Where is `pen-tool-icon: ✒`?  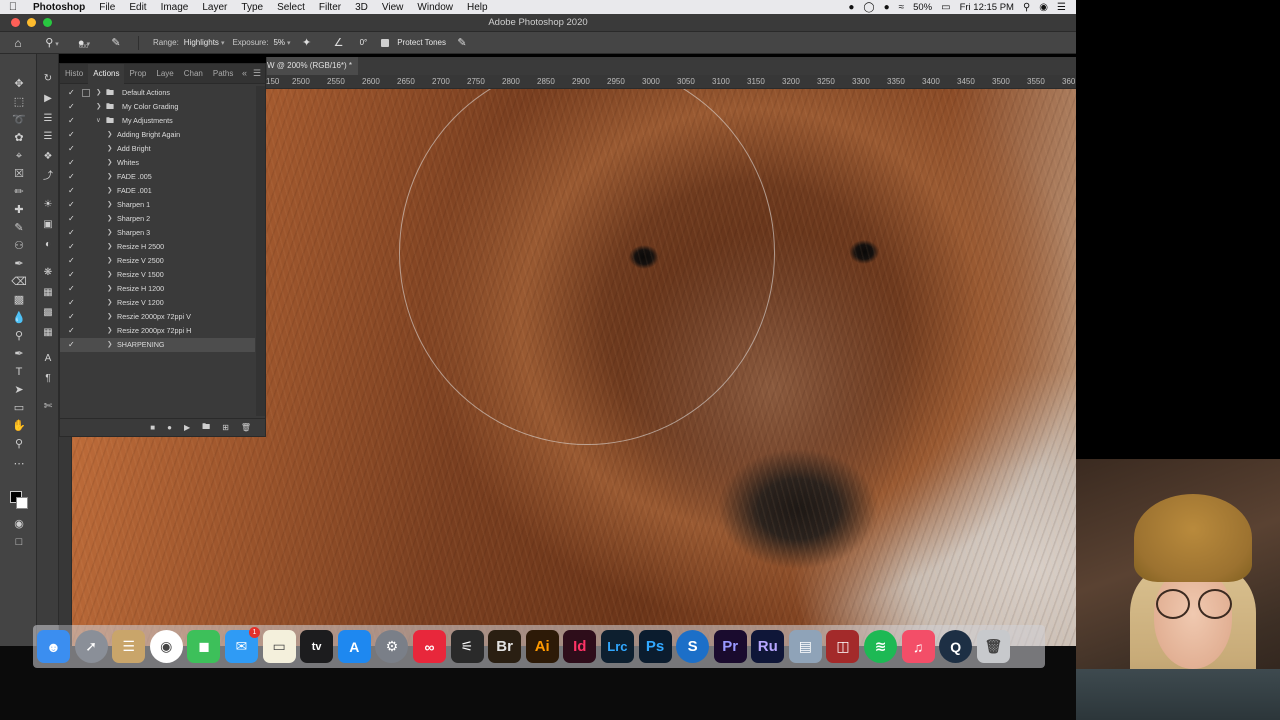 pen-tool-icon: ✒ is located at coordinates (19, 354).